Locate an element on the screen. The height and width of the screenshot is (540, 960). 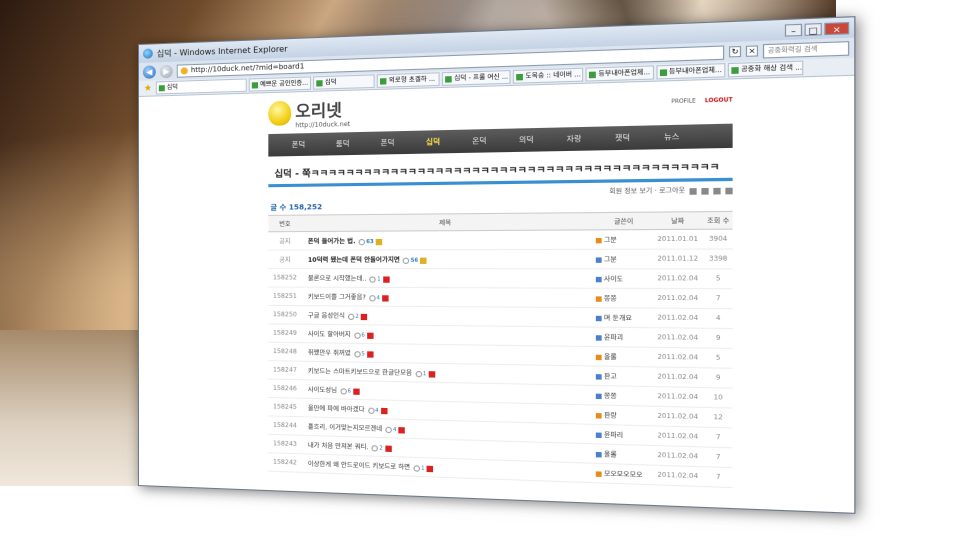
row-subject-text: 울만에 파에 바아겠다 is located at coordinates (336, 409).